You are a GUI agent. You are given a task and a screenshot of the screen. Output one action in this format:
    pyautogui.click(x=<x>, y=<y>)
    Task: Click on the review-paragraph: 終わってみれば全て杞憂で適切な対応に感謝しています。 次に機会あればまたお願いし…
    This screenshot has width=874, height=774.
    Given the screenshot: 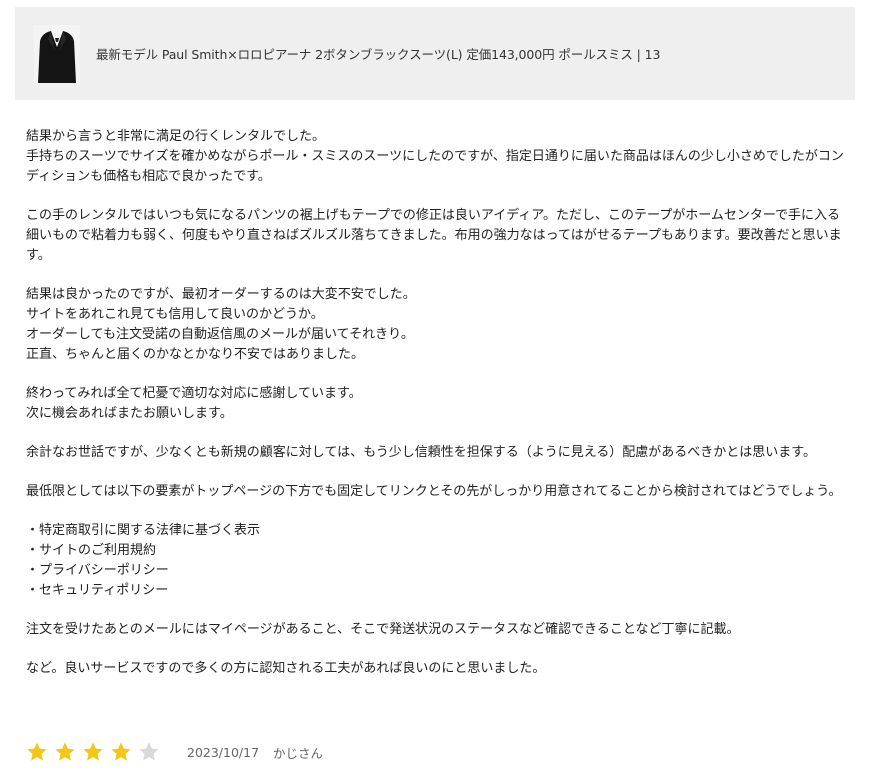 What is the action you would take?
    pyautogui.click(x=194, y=403)
    